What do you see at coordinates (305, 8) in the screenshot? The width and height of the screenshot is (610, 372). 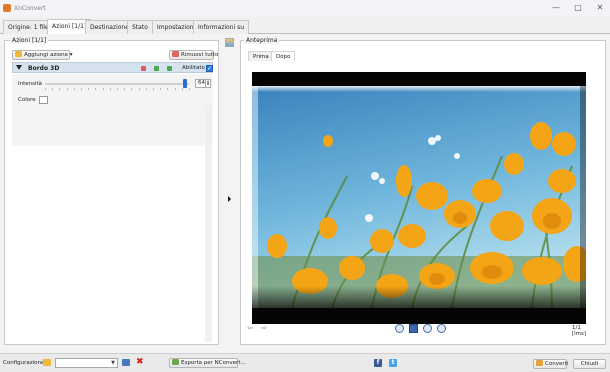 I see `title-bar: XnConvert — □ ✕` at bounding box center [305, 8].